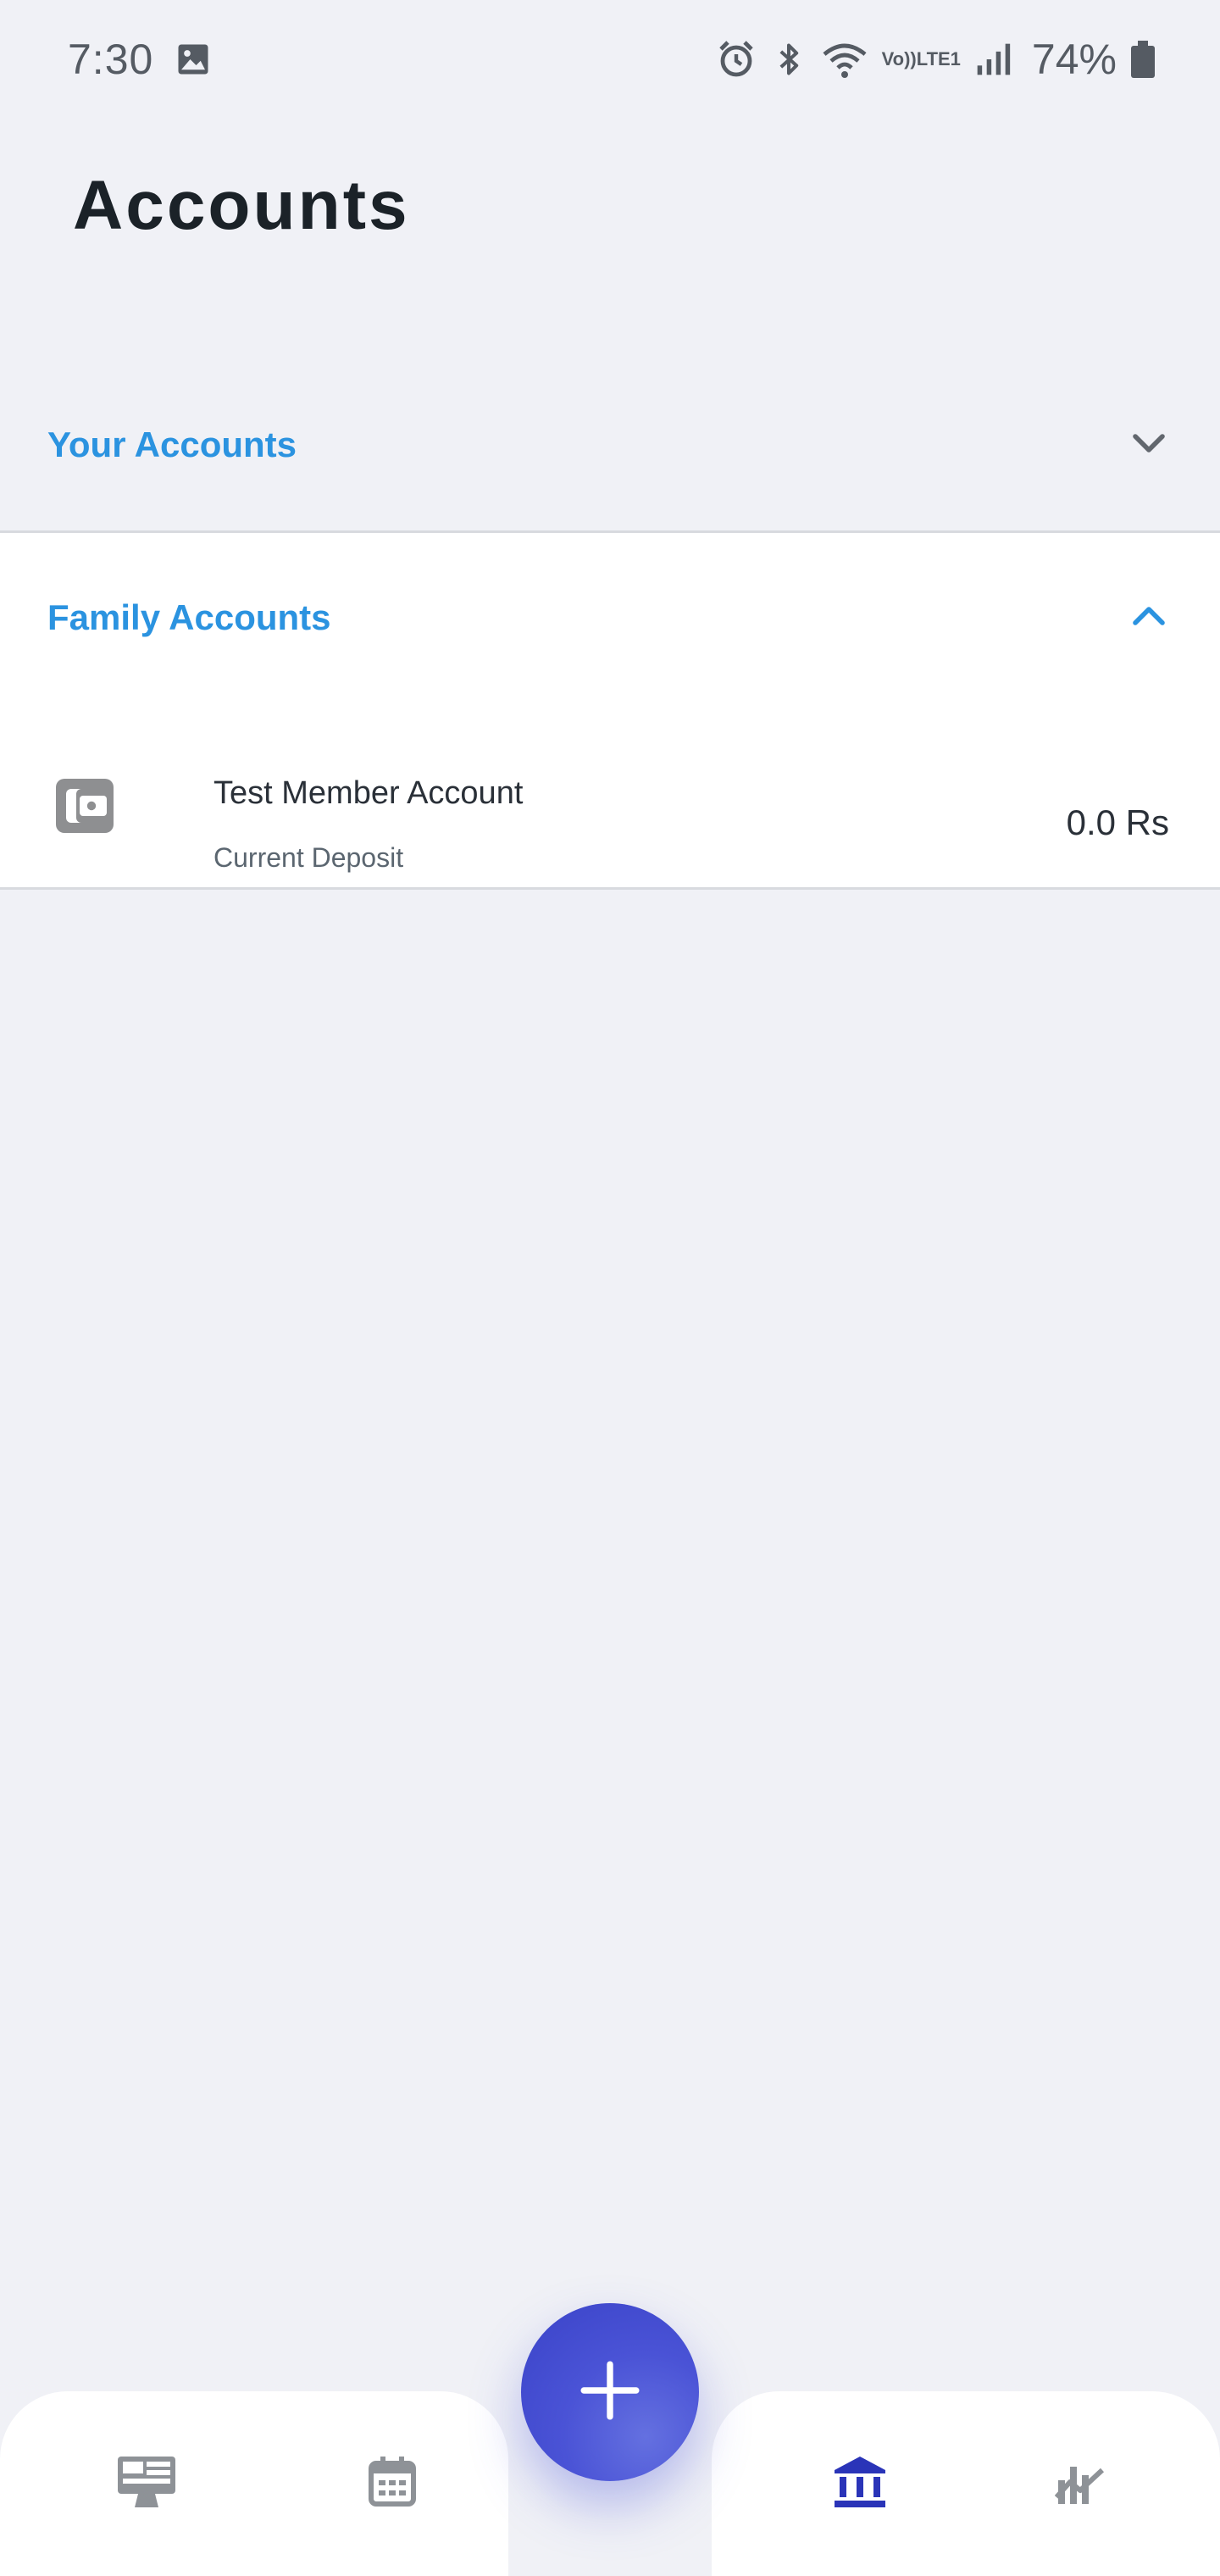 The width and height of the screenshot is (1220, 2576). I want to click on nav-dashboard, so click(146, 2484).